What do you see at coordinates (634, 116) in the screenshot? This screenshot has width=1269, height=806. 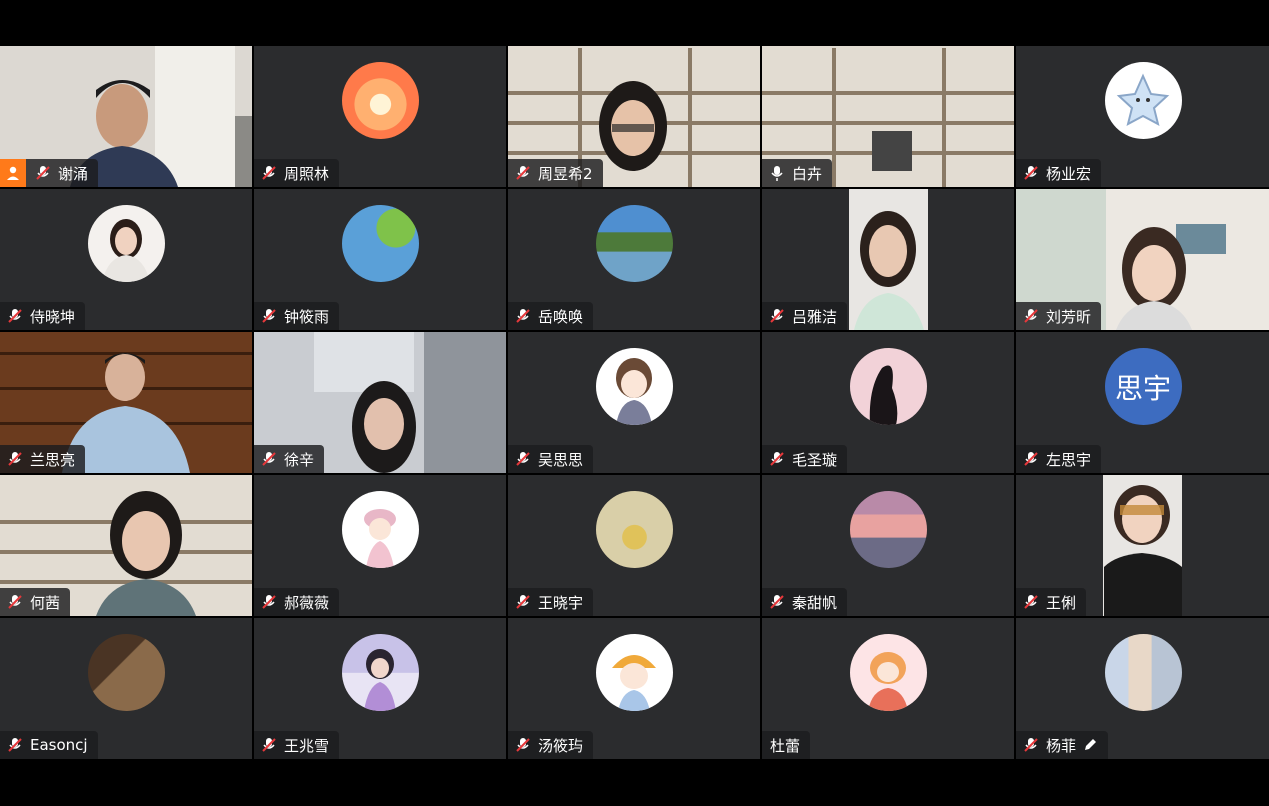 I see `participant-tile: 周昱希2` at bounding box center [634, 116].